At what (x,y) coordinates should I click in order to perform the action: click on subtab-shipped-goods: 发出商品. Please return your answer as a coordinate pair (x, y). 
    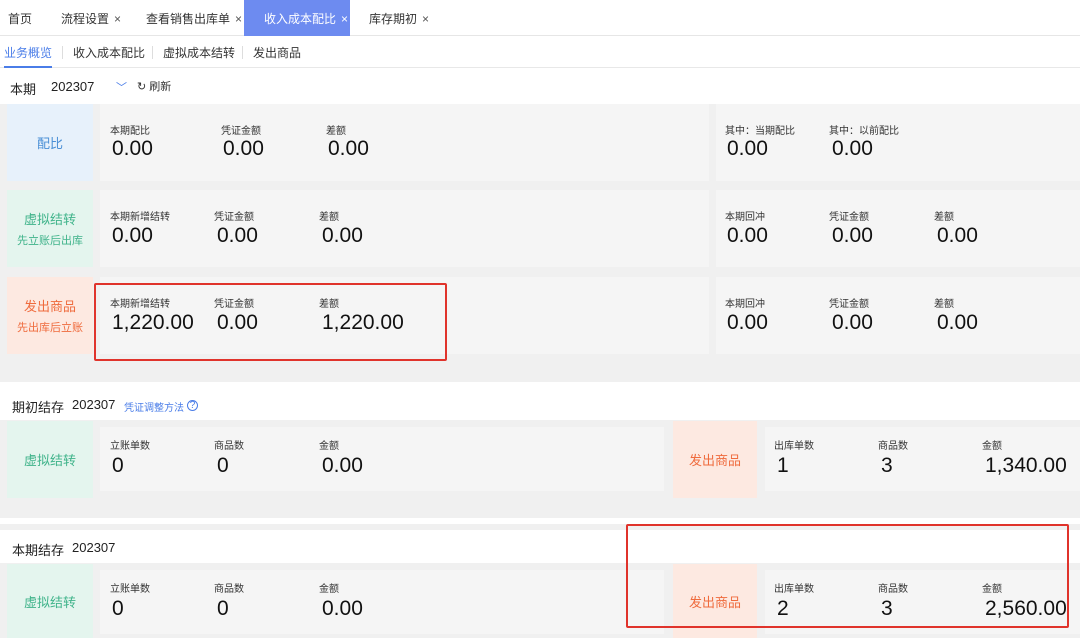
    Looking at the image, I should click on (277, 52).